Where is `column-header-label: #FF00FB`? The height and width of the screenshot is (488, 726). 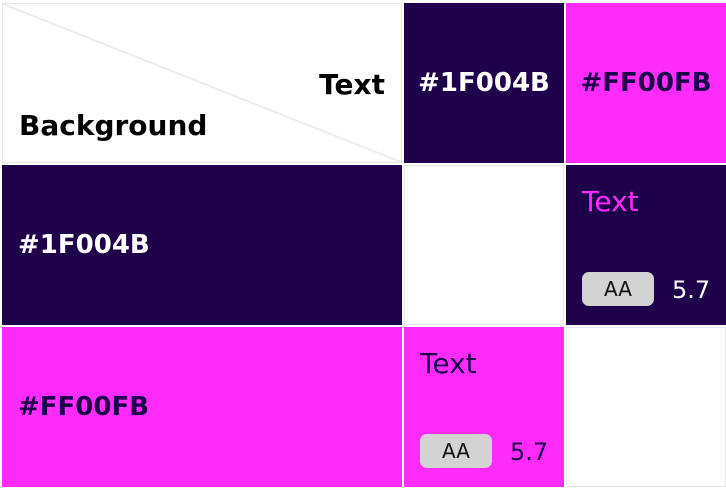 column-header-label: #FF00FB is located at coordinates (646, 83).